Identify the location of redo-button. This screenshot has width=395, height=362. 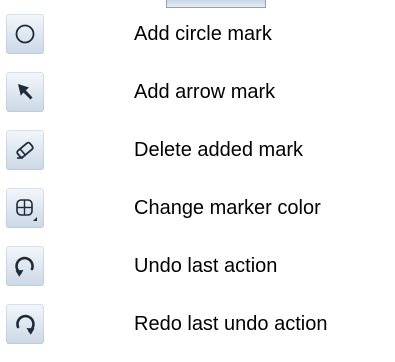
(25, 324).